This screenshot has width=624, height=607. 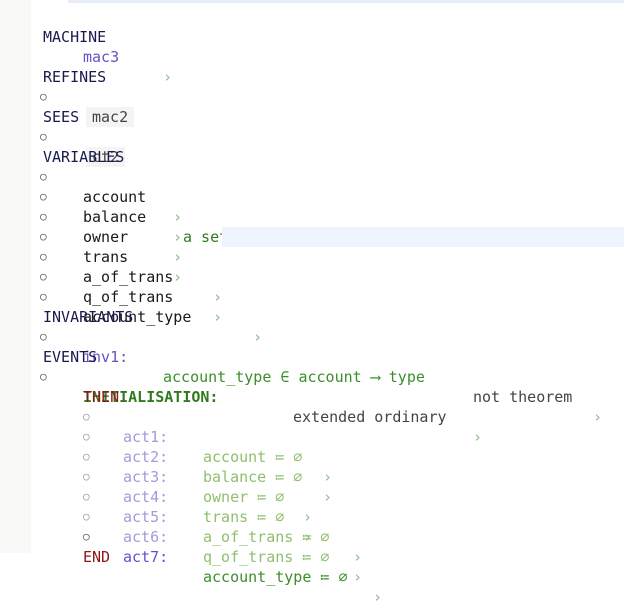 What do you see at coordinates (61, 117) in the screenshot?
I see `sees-keyword: SEES` at bounding box center [61, 117].